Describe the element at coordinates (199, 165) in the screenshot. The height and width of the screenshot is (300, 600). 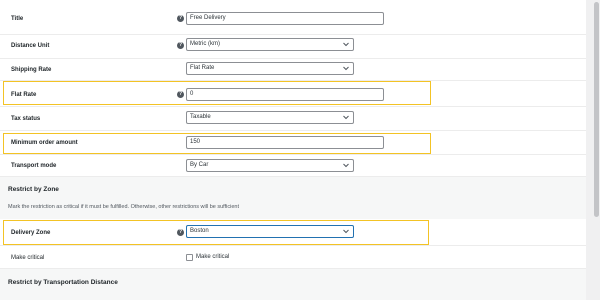
I see `transport-mode-value: By Car` at that location.